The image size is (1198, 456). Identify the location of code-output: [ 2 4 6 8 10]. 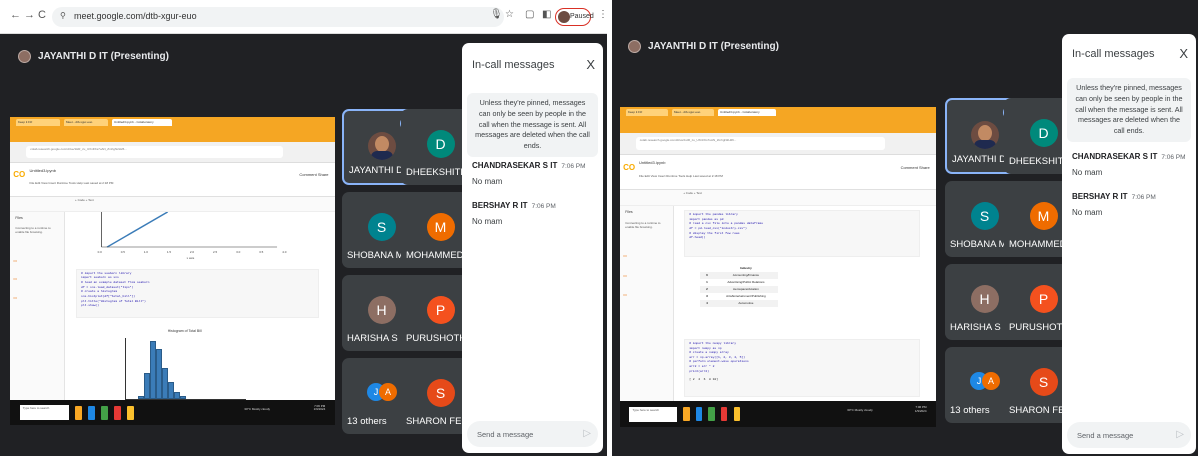
(704, 380).